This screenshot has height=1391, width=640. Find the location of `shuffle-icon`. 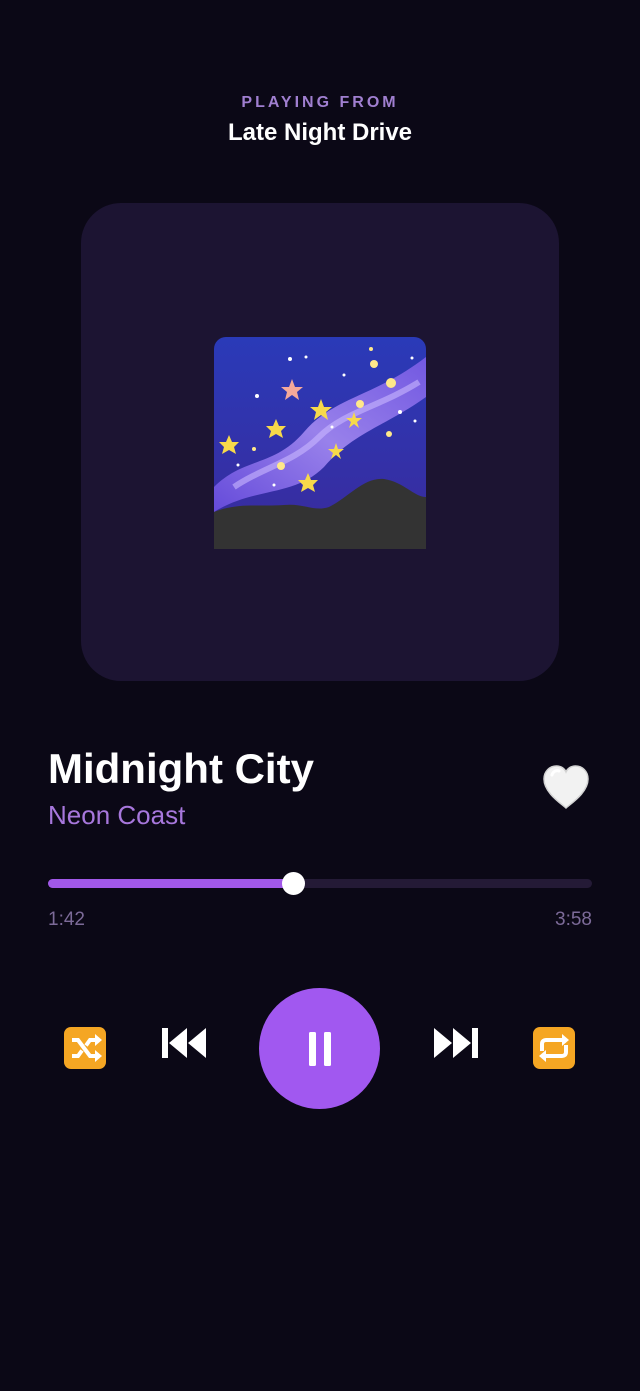

shuffle-icon is located at coordinates (85, 1048).